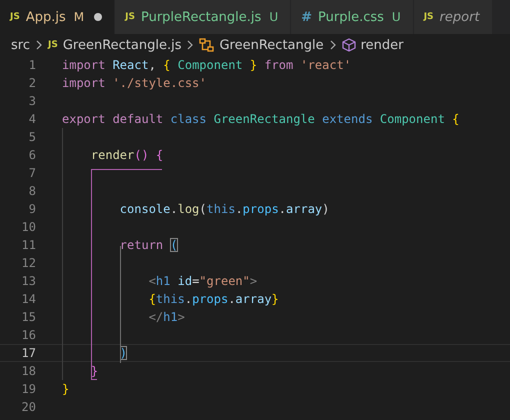 The width and height of the screenshot is (510, 420). Describe the element at coordinates (32, 65) in the screenshot. I see `line-number: 1` at that location.